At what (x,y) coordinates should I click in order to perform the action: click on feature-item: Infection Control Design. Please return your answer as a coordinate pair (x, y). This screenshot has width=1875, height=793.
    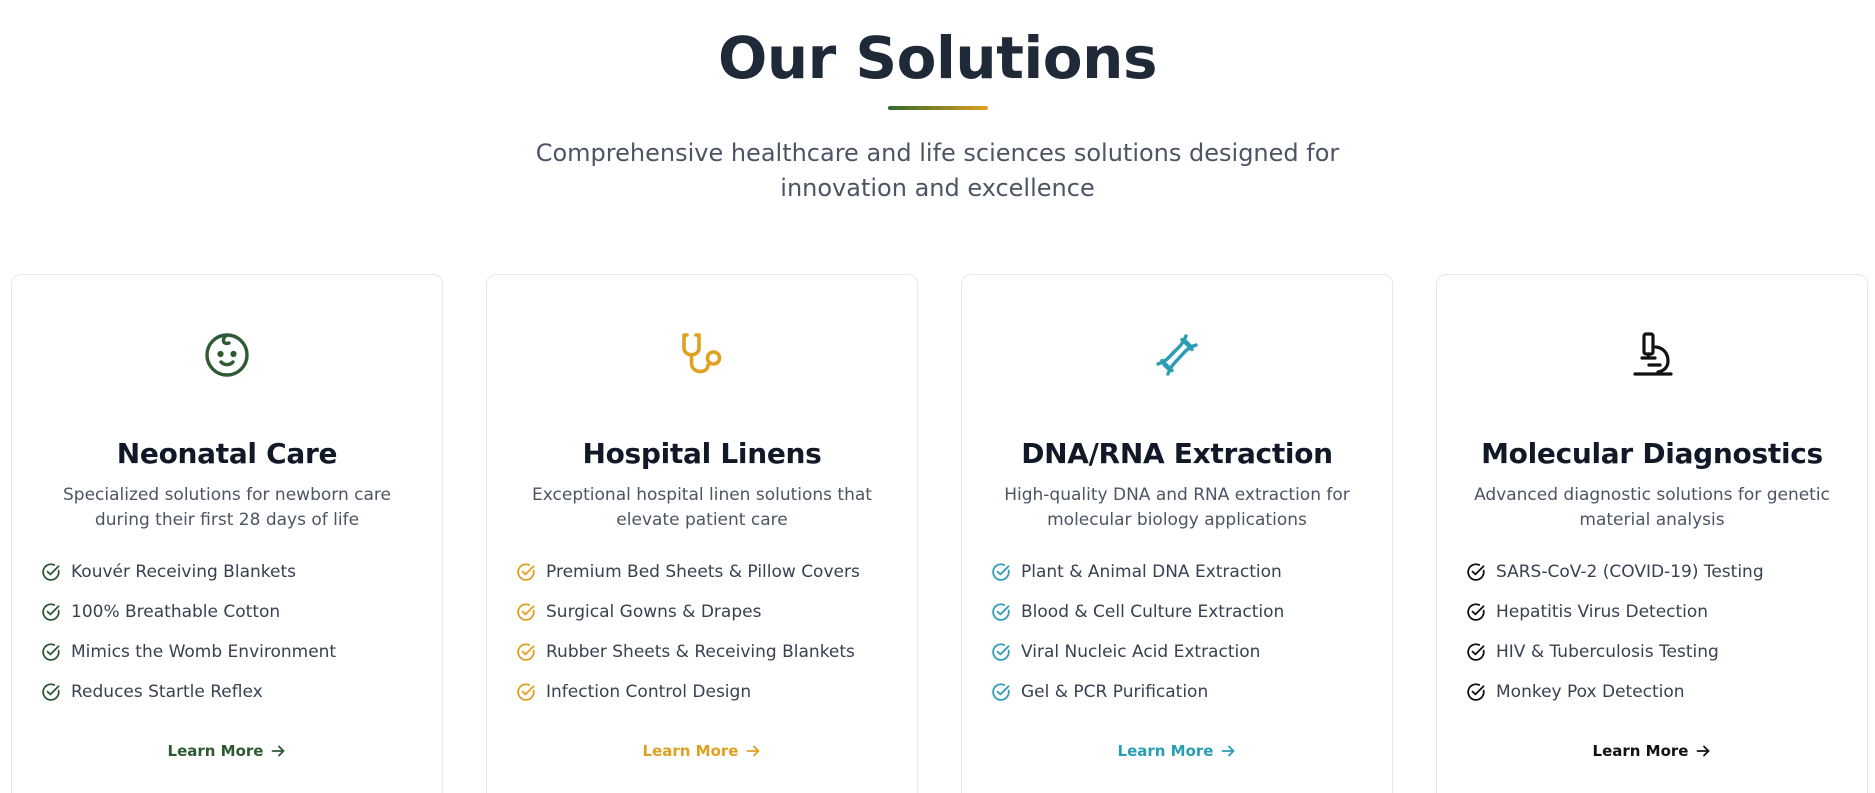
    Looking at the image, I should click on (706, 692).